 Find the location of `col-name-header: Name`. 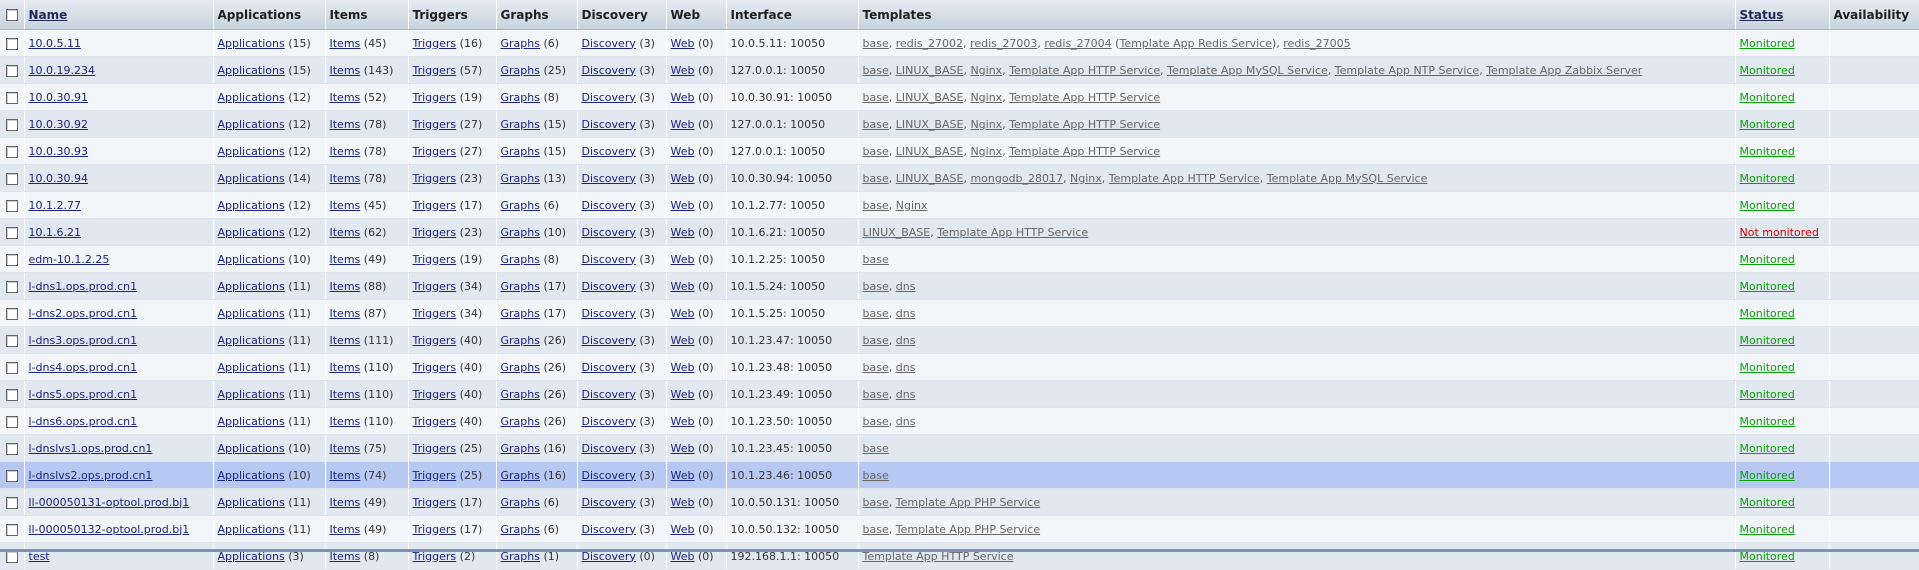

col-name-header: Name is located at coordinates (119, 15).